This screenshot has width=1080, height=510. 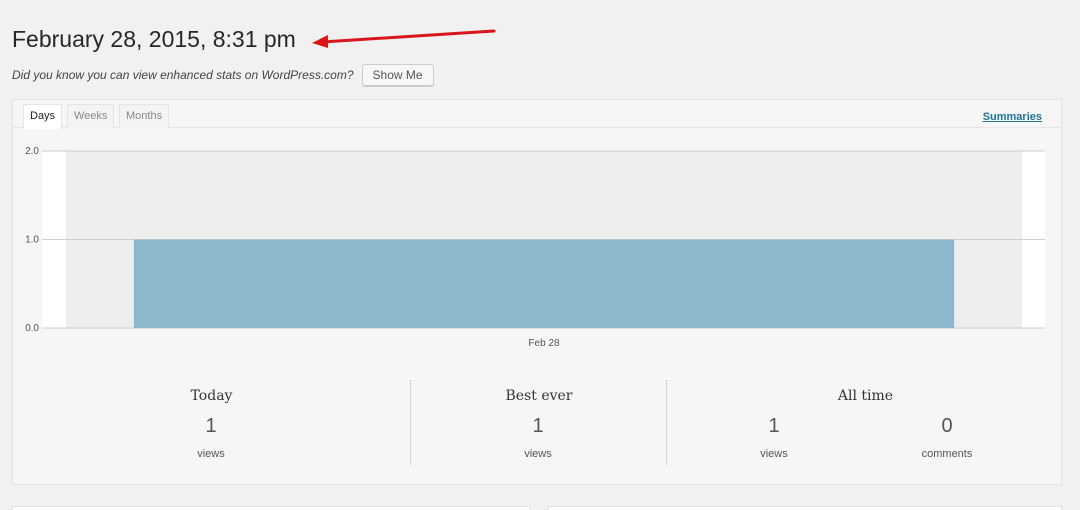 What do you see at coordinates (544, 343) in the screenshot?
I see `x-tick-label: Feb 28` at bounding box center [544, 343].